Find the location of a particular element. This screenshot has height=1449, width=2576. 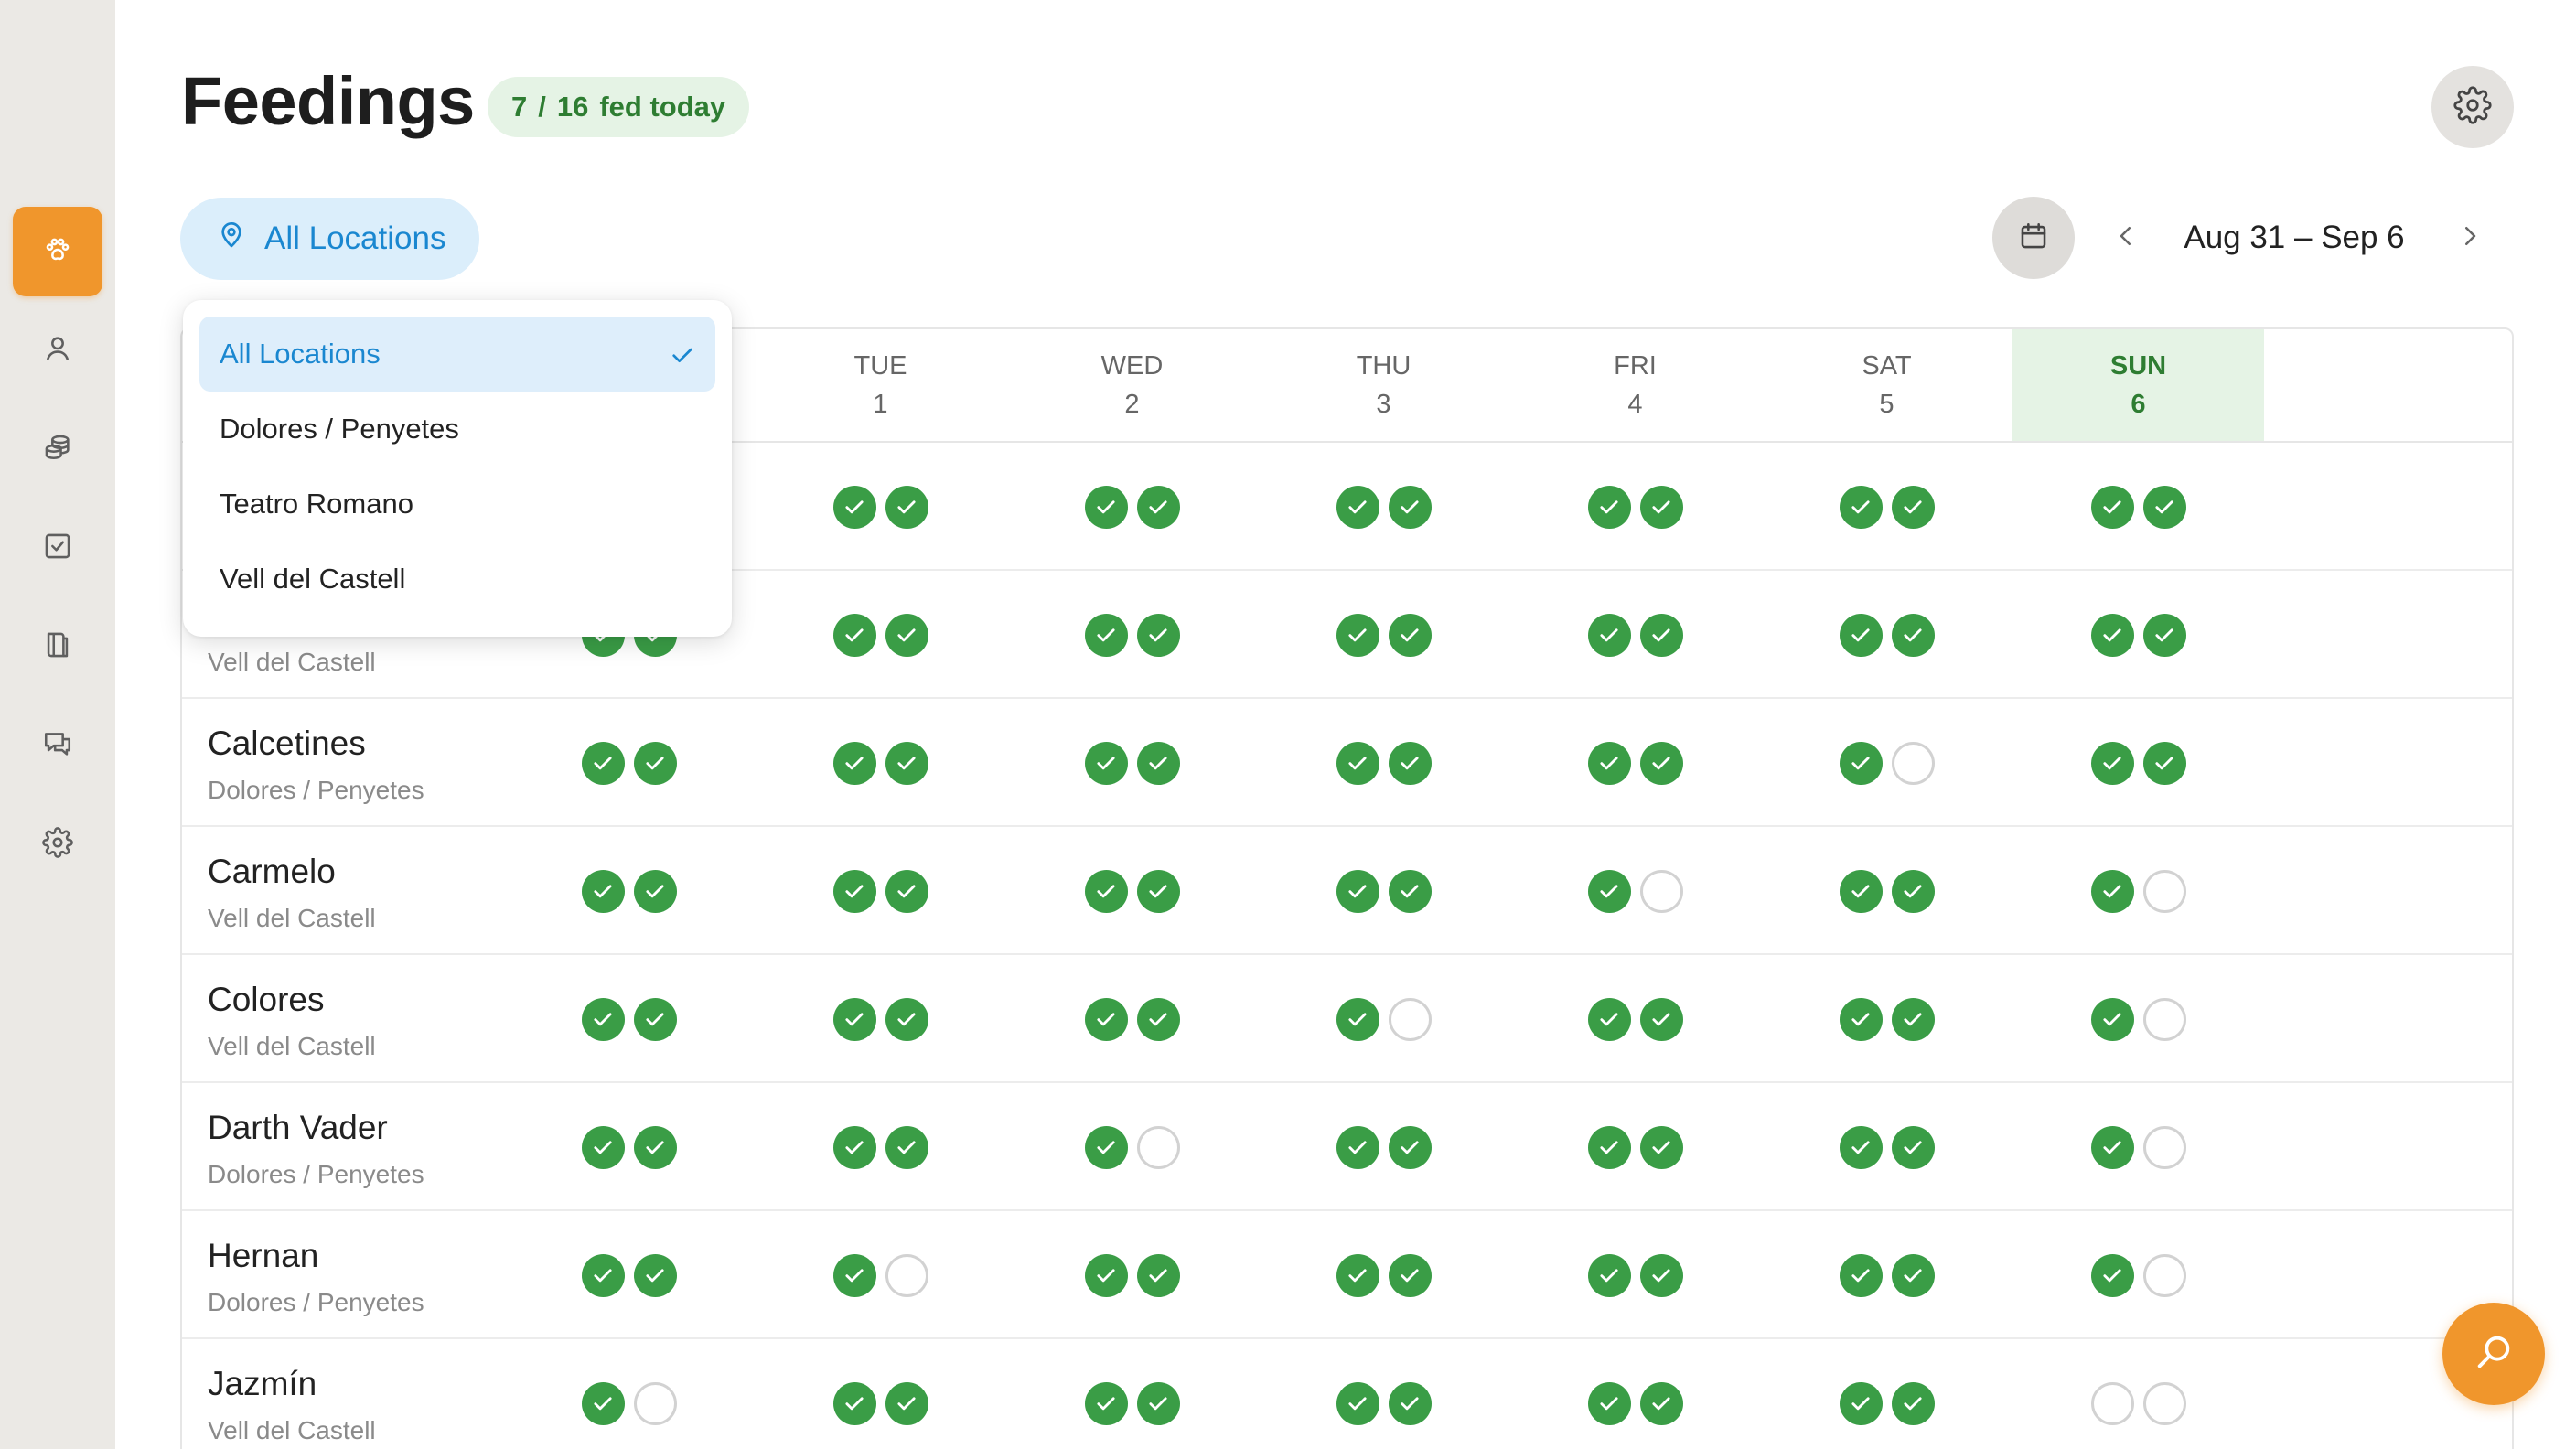

nav-docs is located at coordinates (58, 647).